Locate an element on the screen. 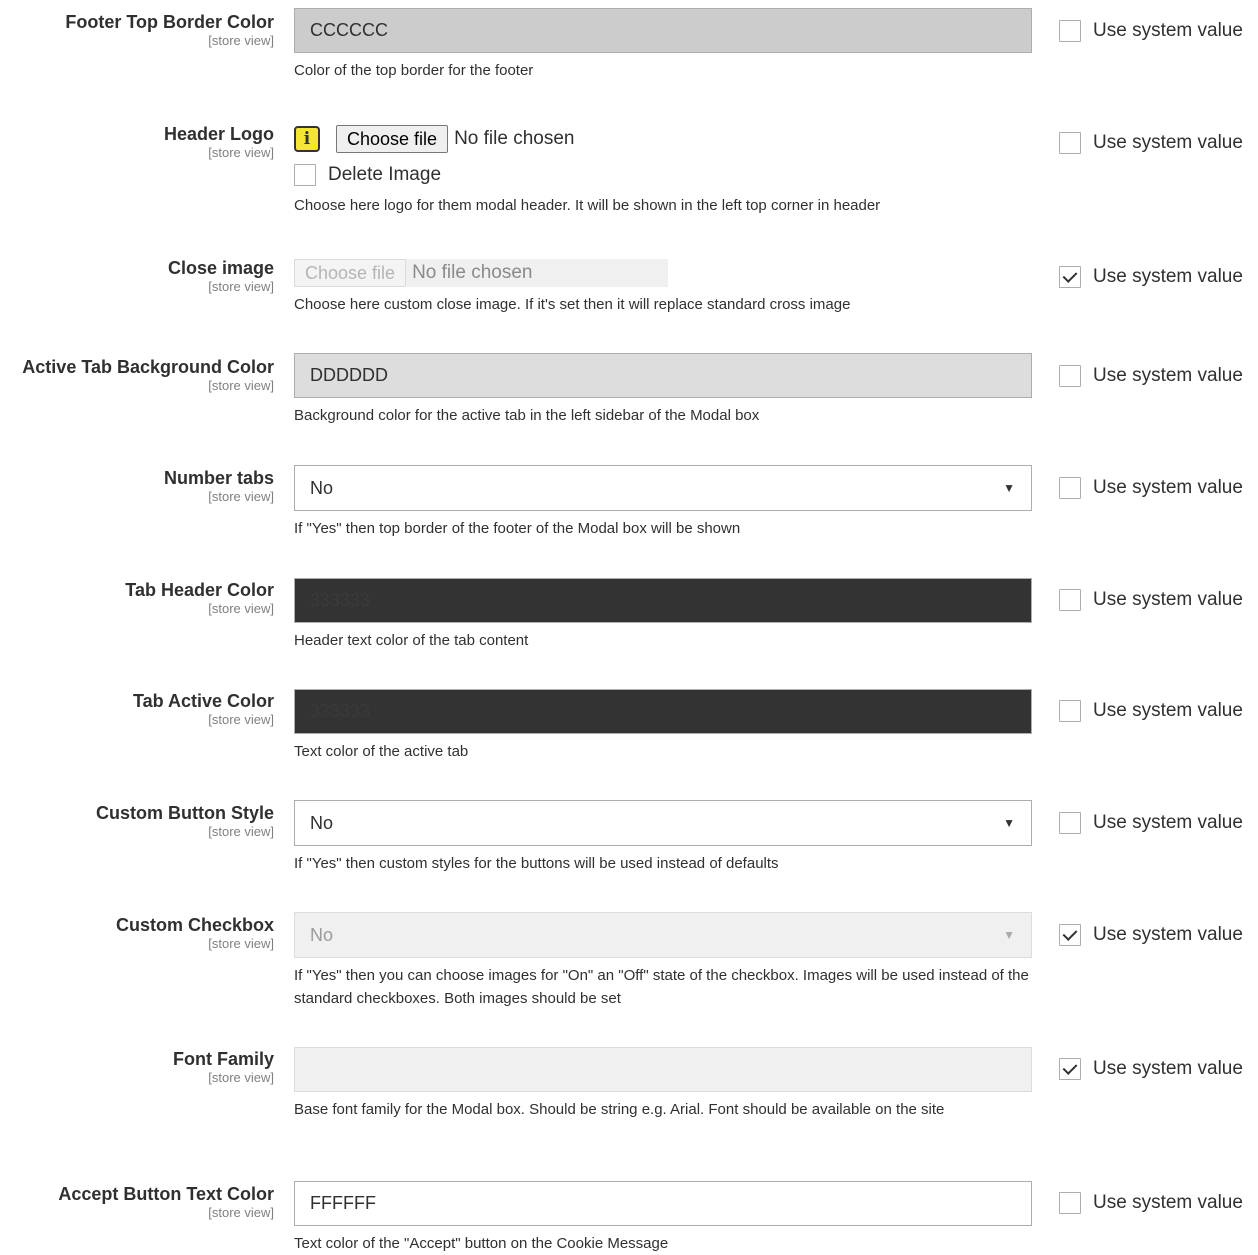  field-label-group: Close image [store view] is located at coordinates (221, 275).